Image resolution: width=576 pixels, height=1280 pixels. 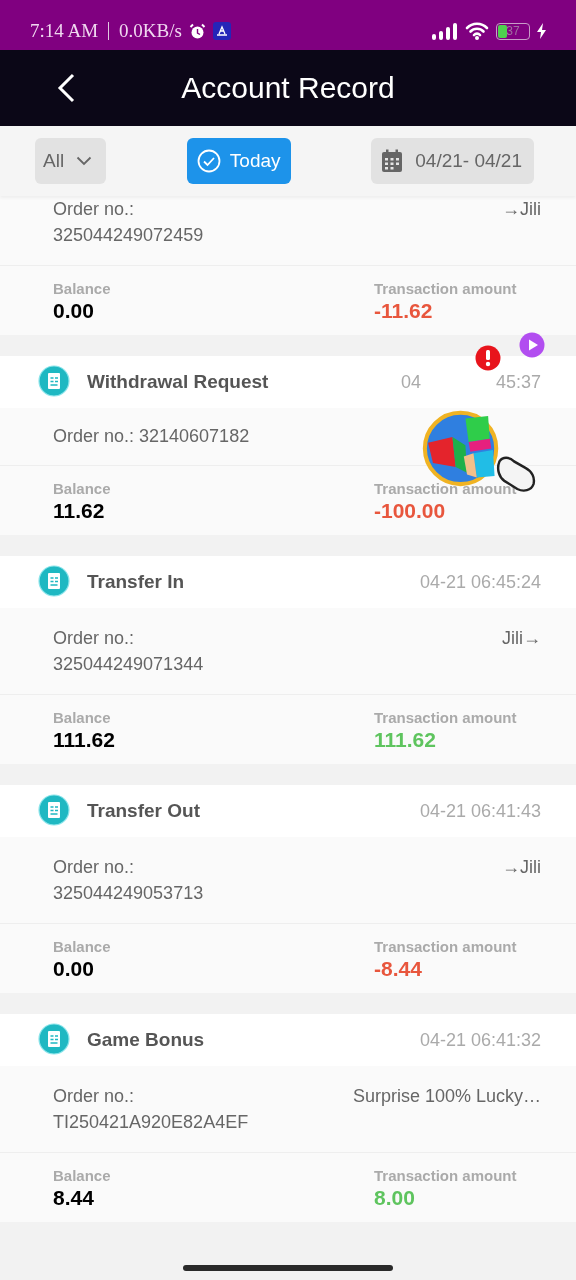 I want to click on order-number: 325044249071344, so click(x=128, y=664).